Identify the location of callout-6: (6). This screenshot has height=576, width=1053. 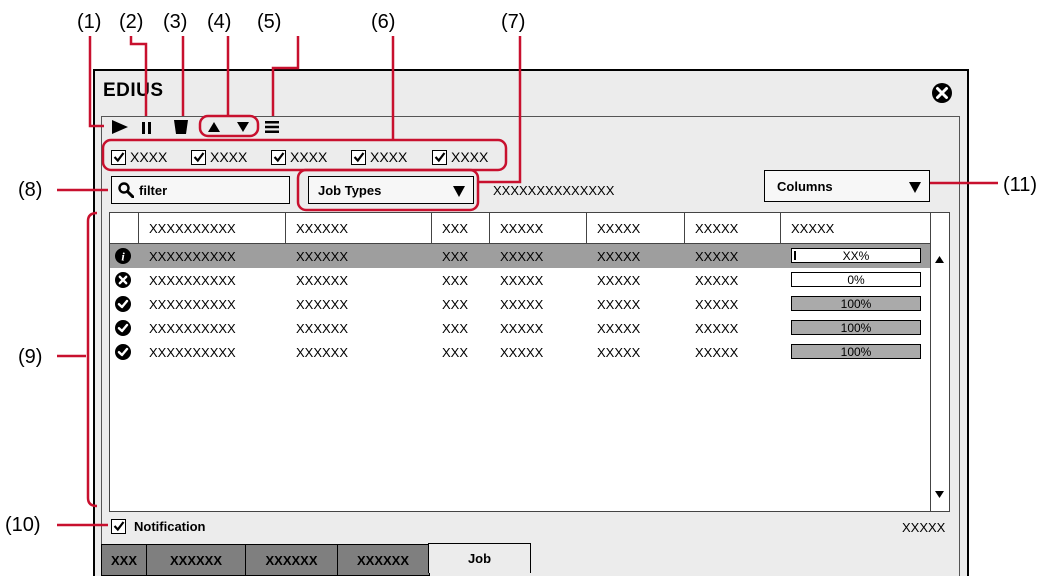
(383, 22).